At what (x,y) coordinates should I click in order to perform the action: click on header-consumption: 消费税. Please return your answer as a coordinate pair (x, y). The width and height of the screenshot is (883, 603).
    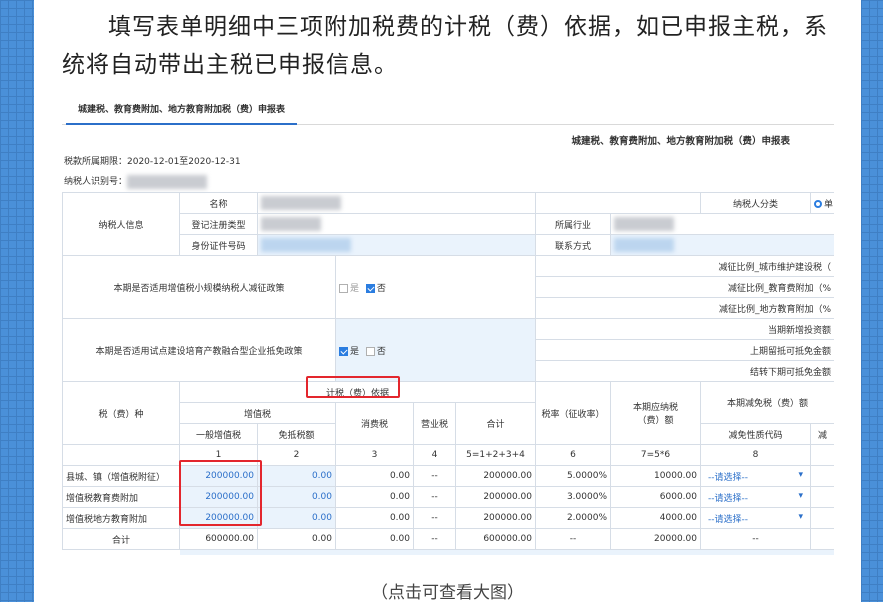
    Looking at the image, I should click on (374, 423).